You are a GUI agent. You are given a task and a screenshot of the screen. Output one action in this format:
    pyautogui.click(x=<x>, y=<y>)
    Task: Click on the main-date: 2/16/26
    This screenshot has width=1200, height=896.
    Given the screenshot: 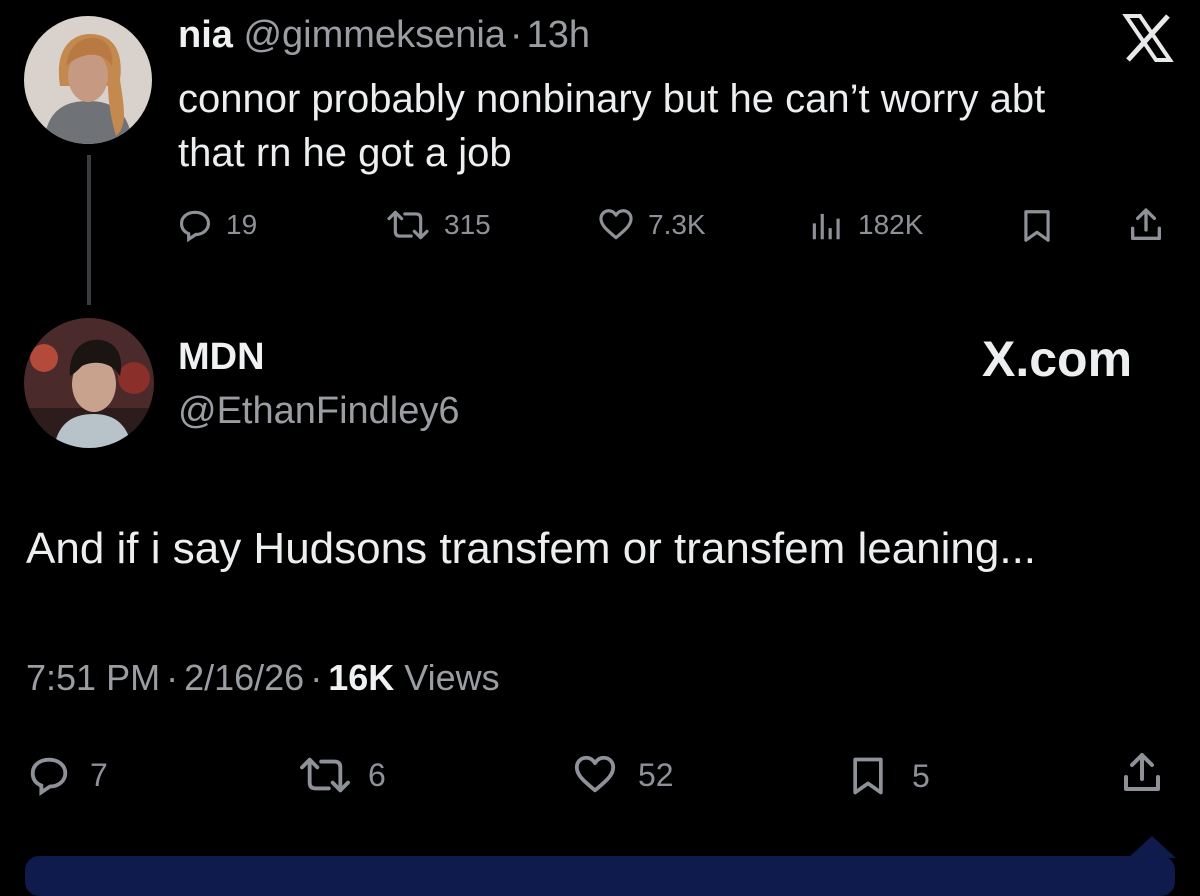 What is the action you would take?
    pyautogui.click(x=244, y=677)
    